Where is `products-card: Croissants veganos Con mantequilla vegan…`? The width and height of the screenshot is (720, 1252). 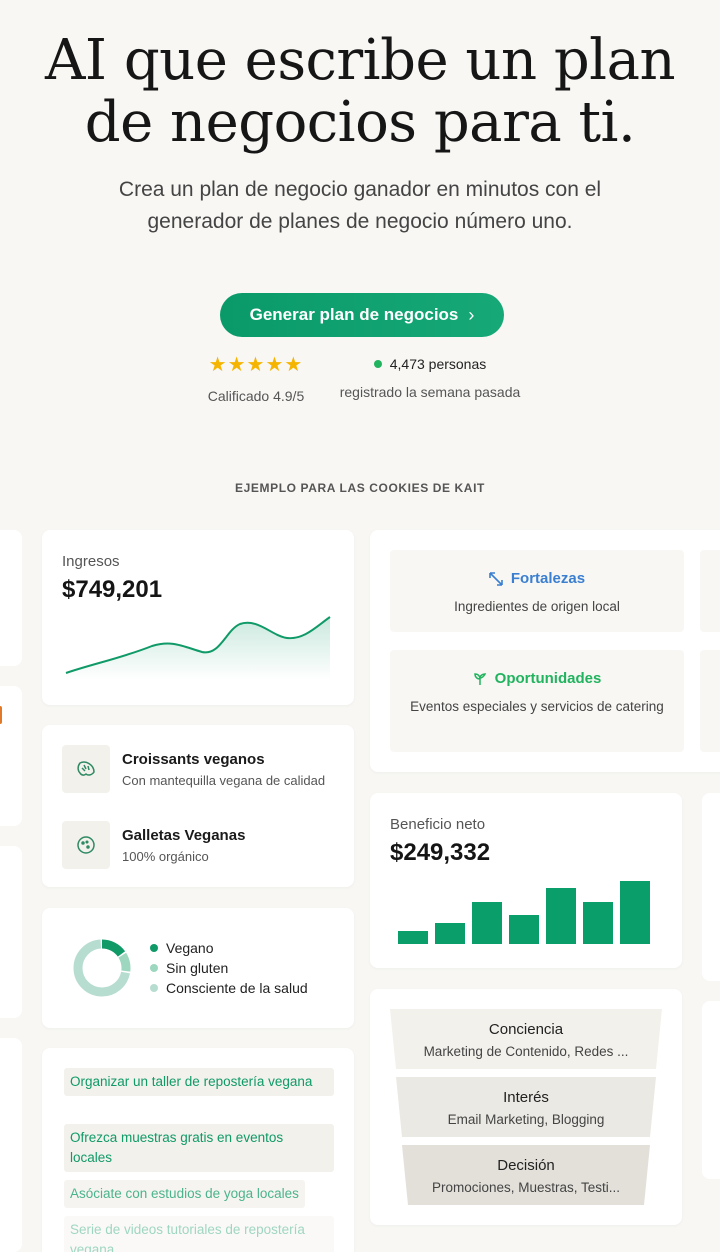 products-card: Croissants veganos Con mantequilla vegan… is located at coordinates (198, 806).